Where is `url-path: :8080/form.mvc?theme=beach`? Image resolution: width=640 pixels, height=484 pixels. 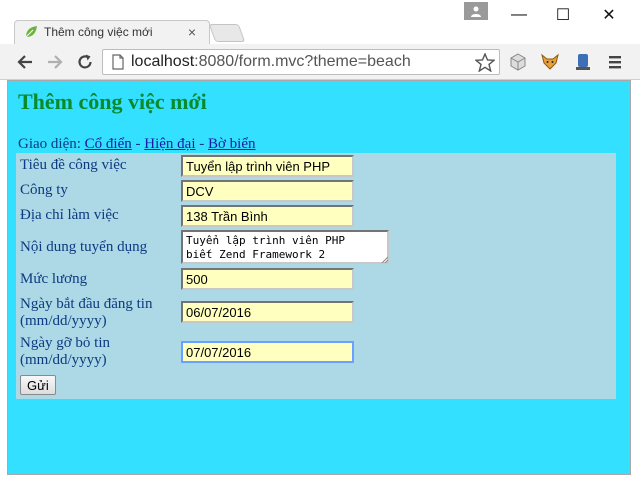
url-path: :8080/form.mvc?theme=beach is located at coordinates (302, 61).